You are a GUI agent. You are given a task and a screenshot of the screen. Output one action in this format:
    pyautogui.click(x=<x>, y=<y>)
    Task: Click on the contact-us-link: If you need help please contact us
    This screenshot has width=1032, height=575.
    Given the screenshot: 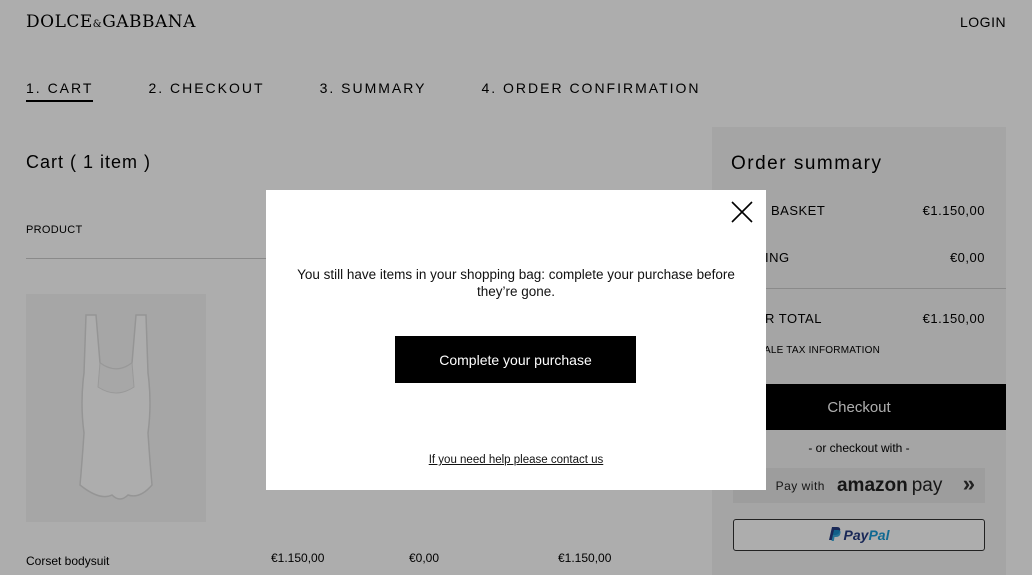 What is the action you would take?
    pyautogui.click(x=516, y=460)
    